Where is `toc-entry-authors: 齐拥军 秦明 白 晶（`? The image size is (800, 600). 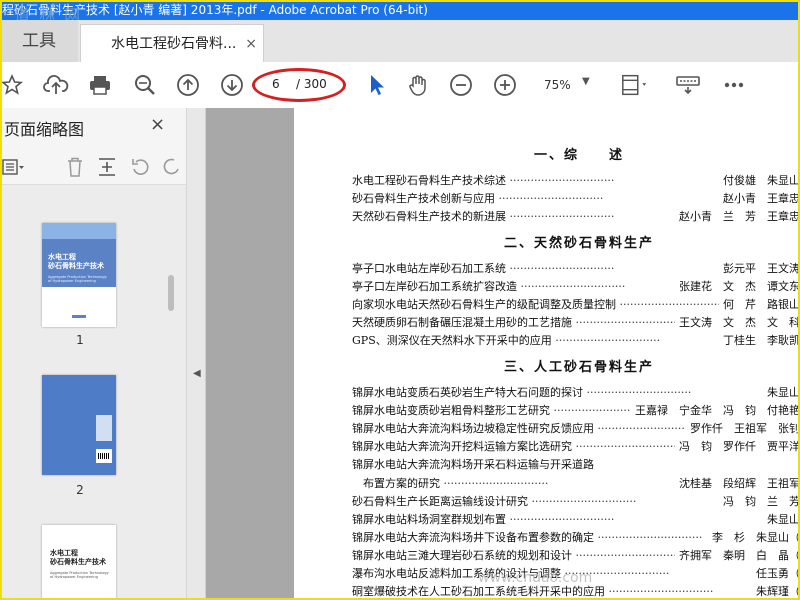
toc-entry-authors: 齐拥军 秦明 白 晶（ is located at coordinates (737, 554).